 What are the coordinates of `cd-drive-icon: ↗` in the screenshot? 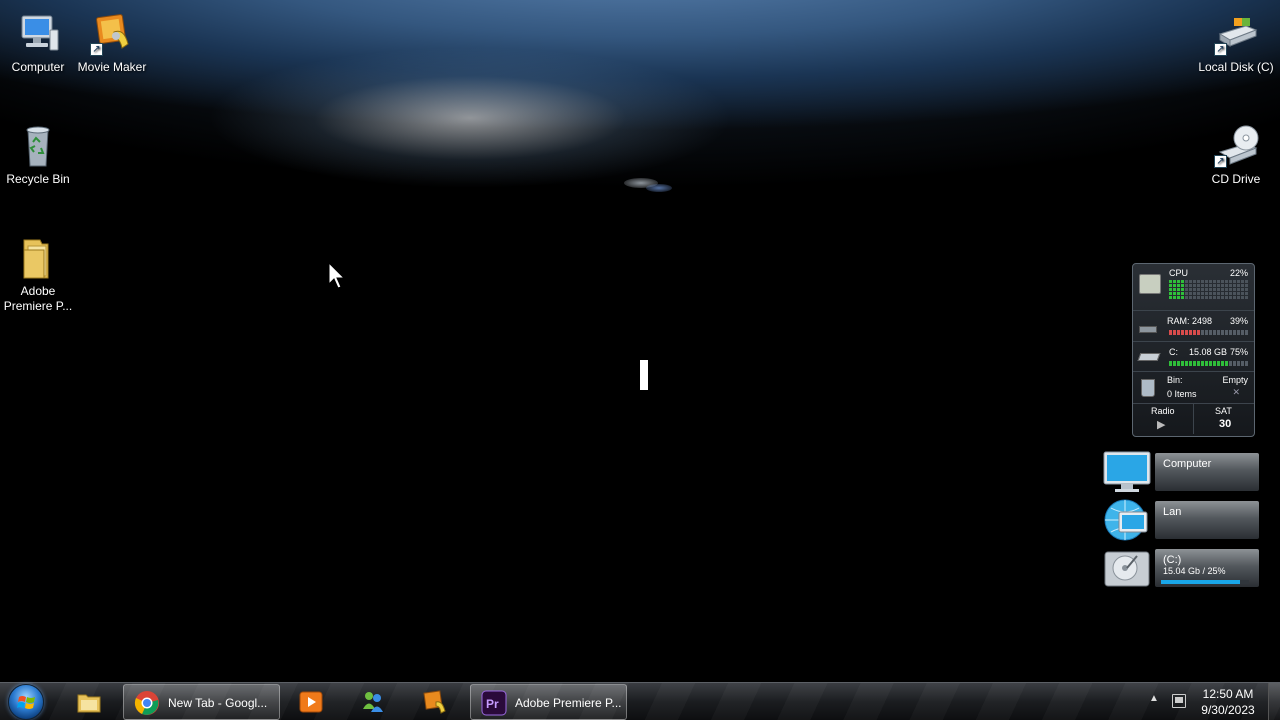 It's located at (1236, 146).